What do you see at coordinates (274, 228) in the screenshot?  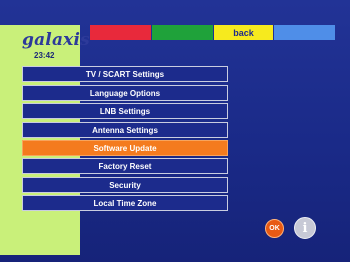 I see `ok-button: OK` at bounding box center [274, 228].